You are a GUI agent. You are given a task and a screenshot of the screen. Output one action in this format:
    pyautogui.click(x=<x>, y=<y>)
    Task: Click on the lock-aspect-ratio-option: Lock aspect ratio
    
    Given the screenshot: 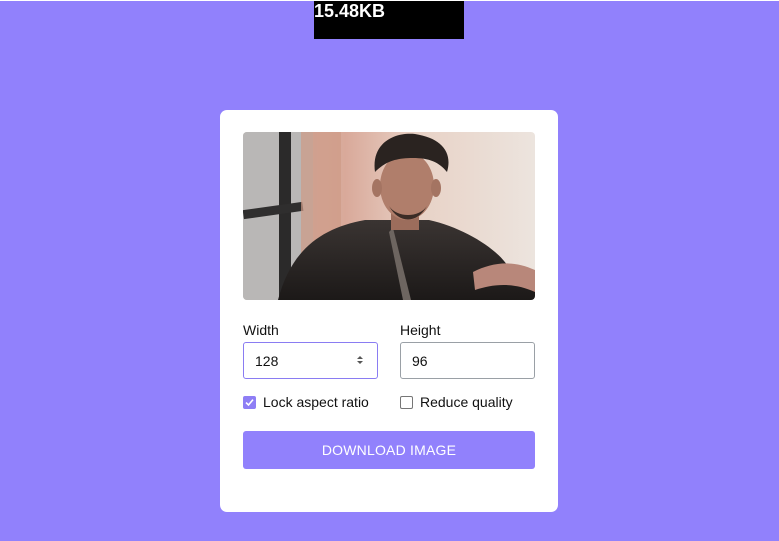 What is the action you would take?
    pyautogui.click(x=306, y=402)
    